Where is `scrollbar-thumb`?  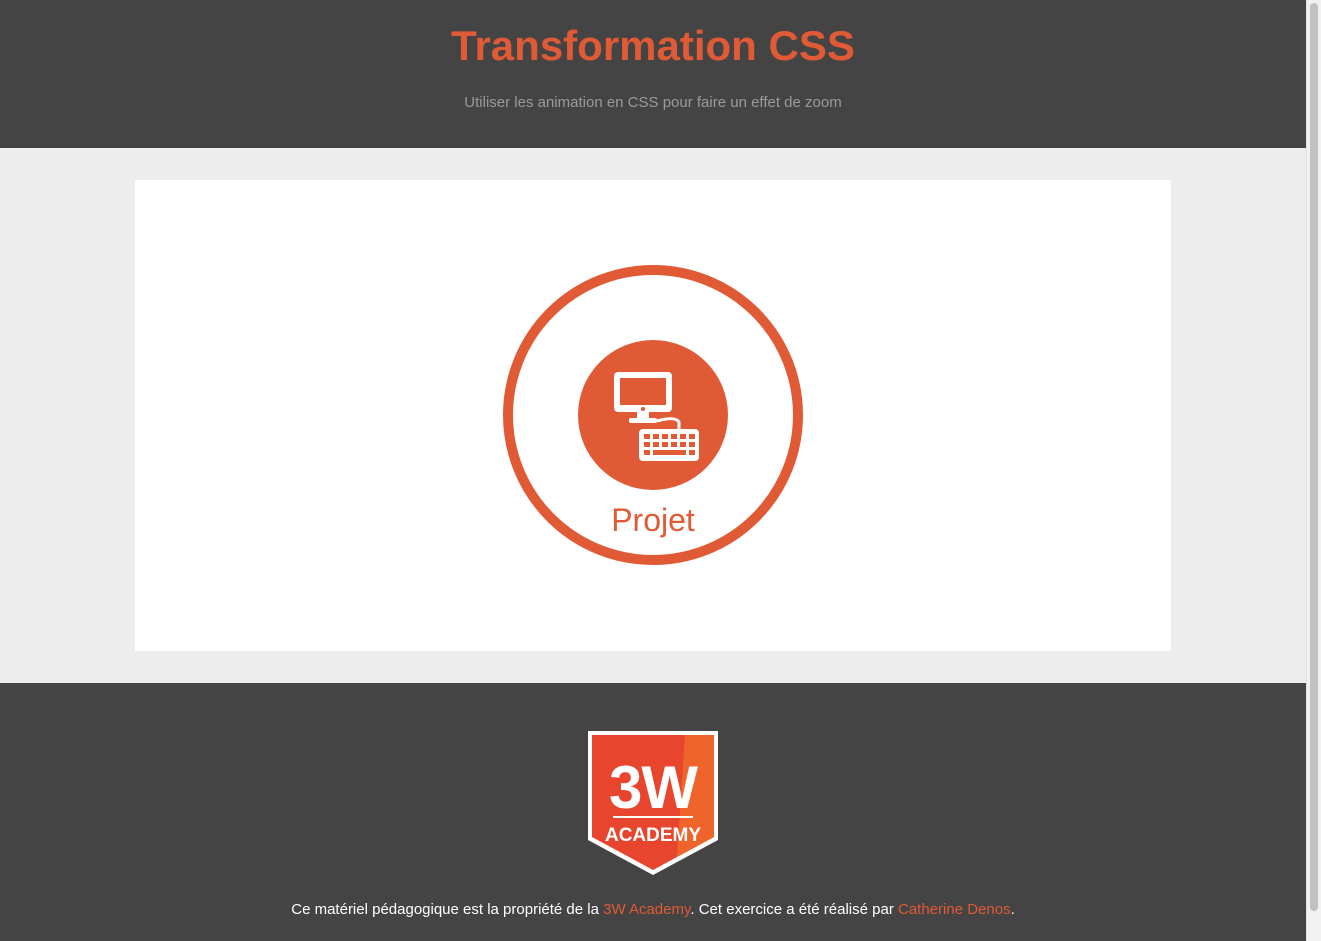
scrollbar-thumb is located at coordinates (1314, 457).